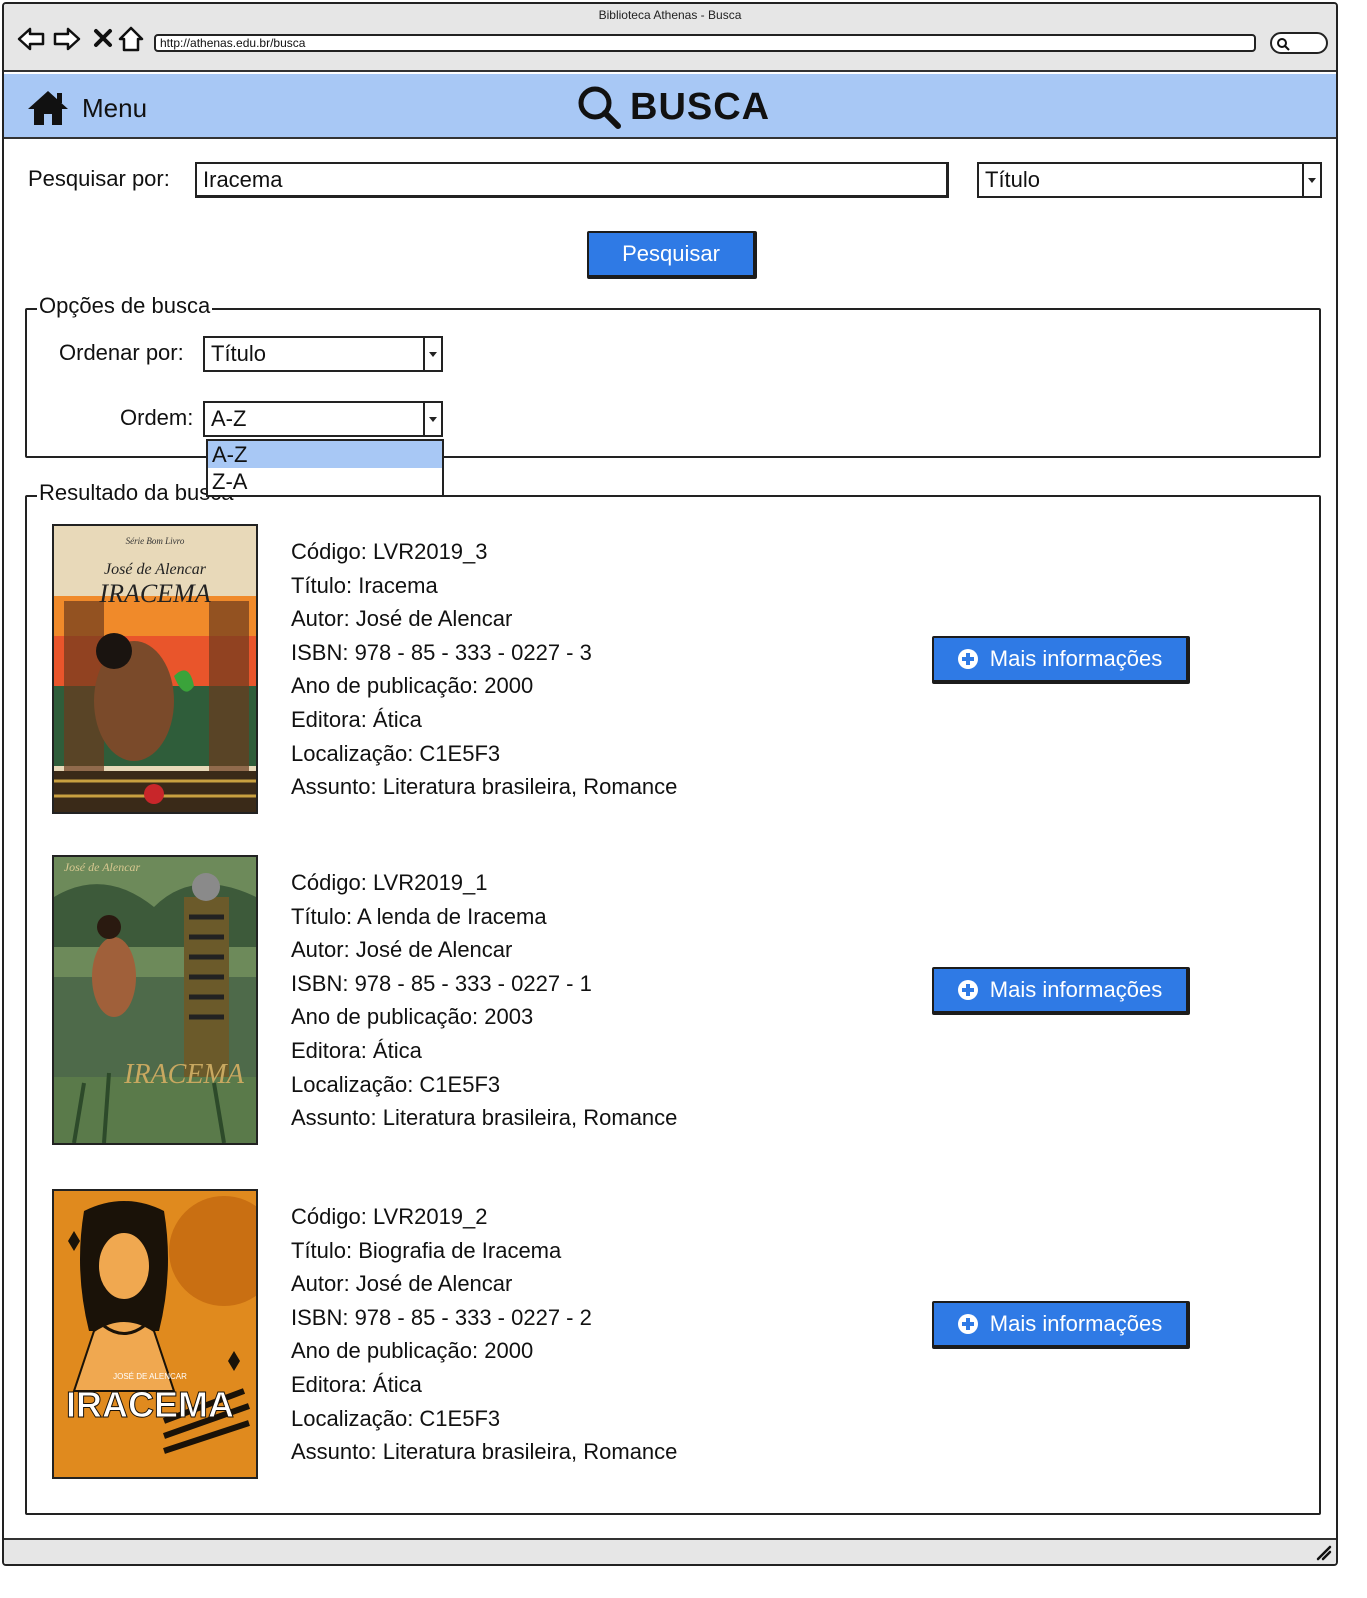  What do you see at coordinates (67, 39) in the screenshot?
I see `forward-arrow-icon` at bounding box center [67, 39].